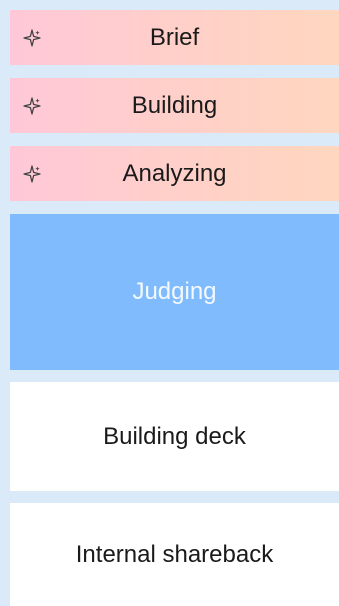 This screenshot has height=606, width=339. I want to click on step-label: Internal shareback, so click(174, 554).